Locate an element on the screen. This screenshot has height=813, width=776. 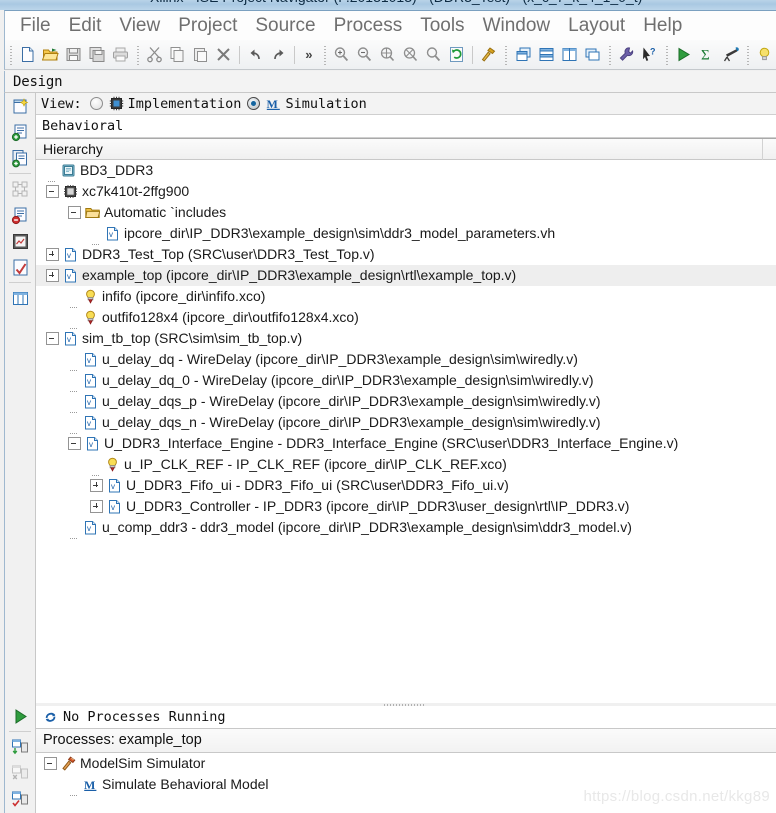
undo-icon is located at coordinates (255, 55).